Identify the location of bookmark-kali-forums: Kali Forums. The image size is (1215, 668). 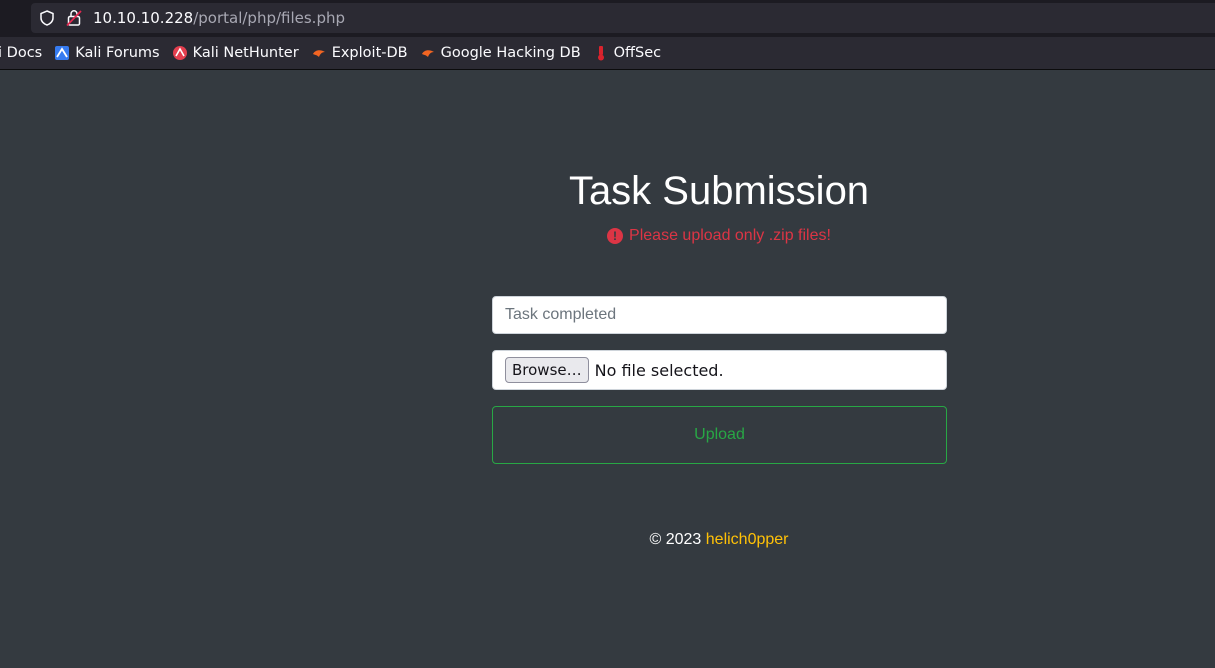
(107, 53).